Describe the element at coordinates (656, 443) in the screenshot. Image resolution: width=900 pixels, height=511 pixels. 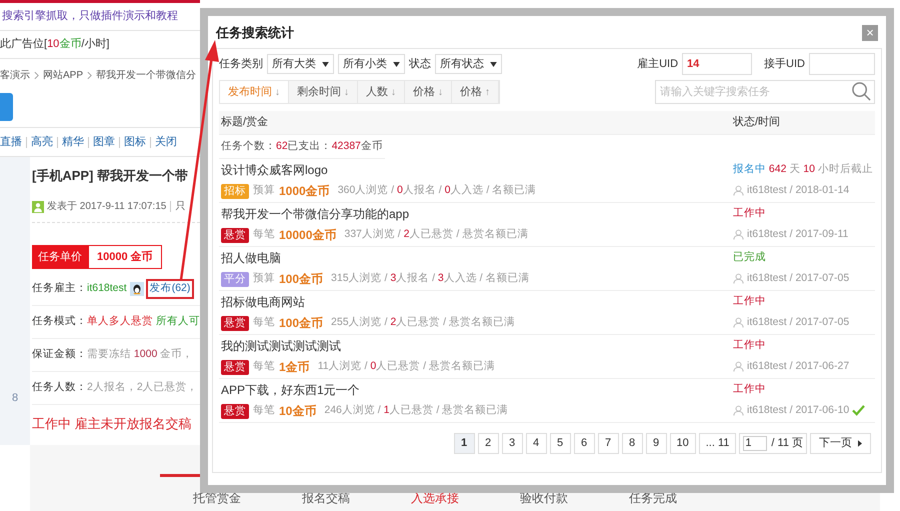
I see `page-button: 9` at that location.